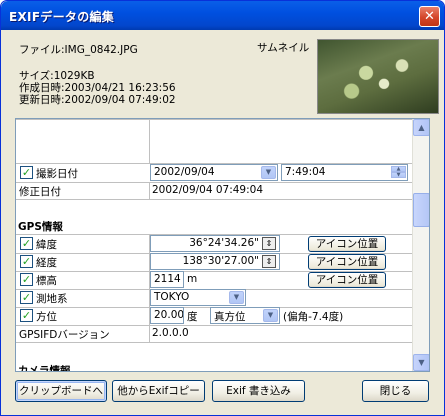 The image size is (445, 416). I want to click on altitude-row: ✓ 標高 2114 m アイコン位置, so click(214, 280).